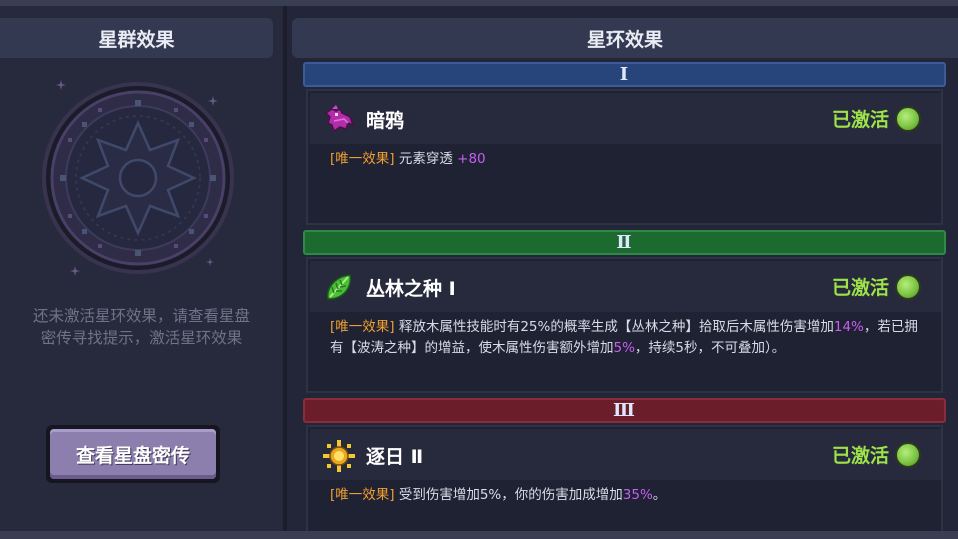 The height and width of the screenshot is (539, 958). I want to click on view-star-chart-button-label: 查看星盘密传, so click(132, 455).